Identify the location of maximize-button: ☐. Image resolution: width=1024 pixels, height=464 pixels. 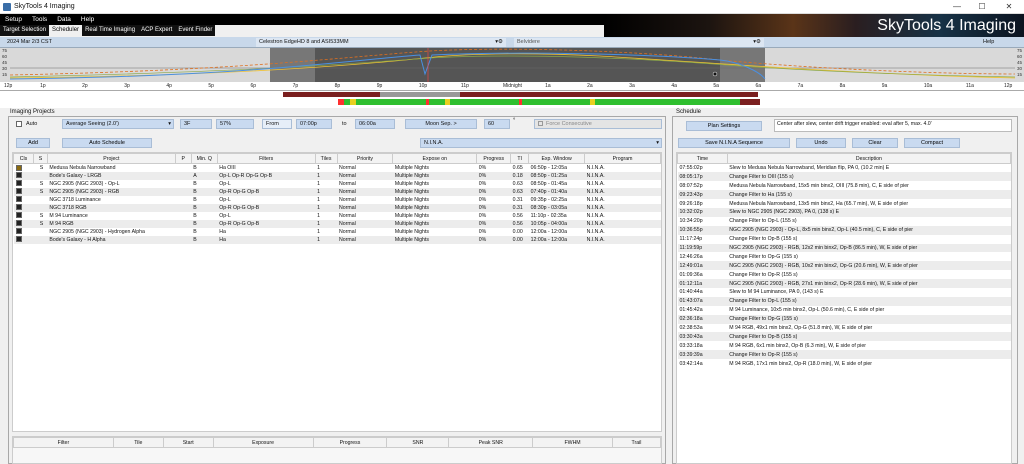
(982, 7).